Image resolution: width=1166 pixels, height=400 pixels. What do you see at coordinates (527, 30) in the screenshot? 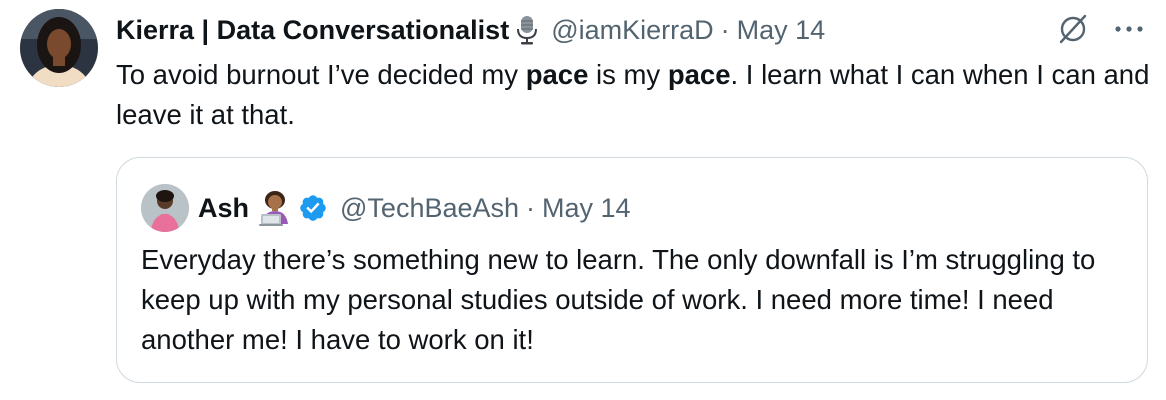
I see `microphone-emoji-icon` at bounding box center [527, 30].